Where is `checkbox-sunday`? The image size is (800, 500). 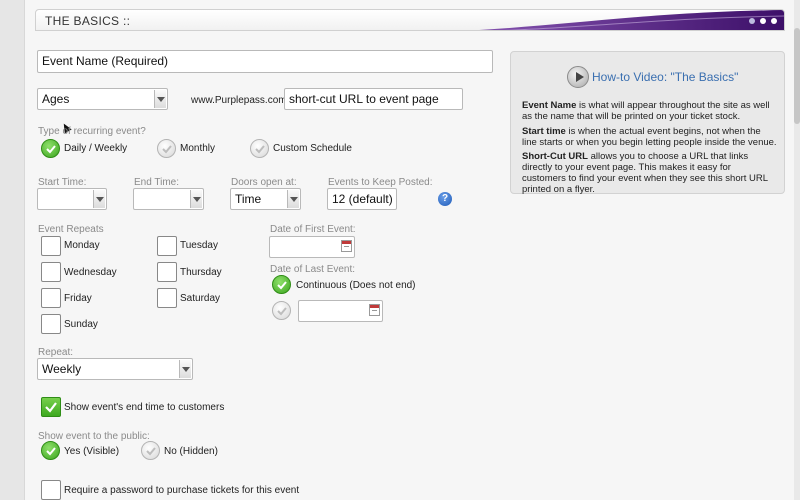
checkbox-sunday is located at coordinates (51, 324).